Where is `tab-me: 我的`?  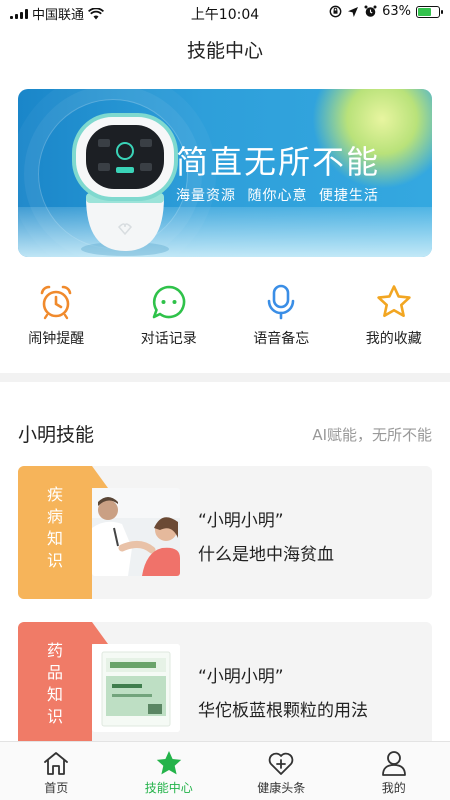 tab-me: 我的 is located at coordinates (394, 771).